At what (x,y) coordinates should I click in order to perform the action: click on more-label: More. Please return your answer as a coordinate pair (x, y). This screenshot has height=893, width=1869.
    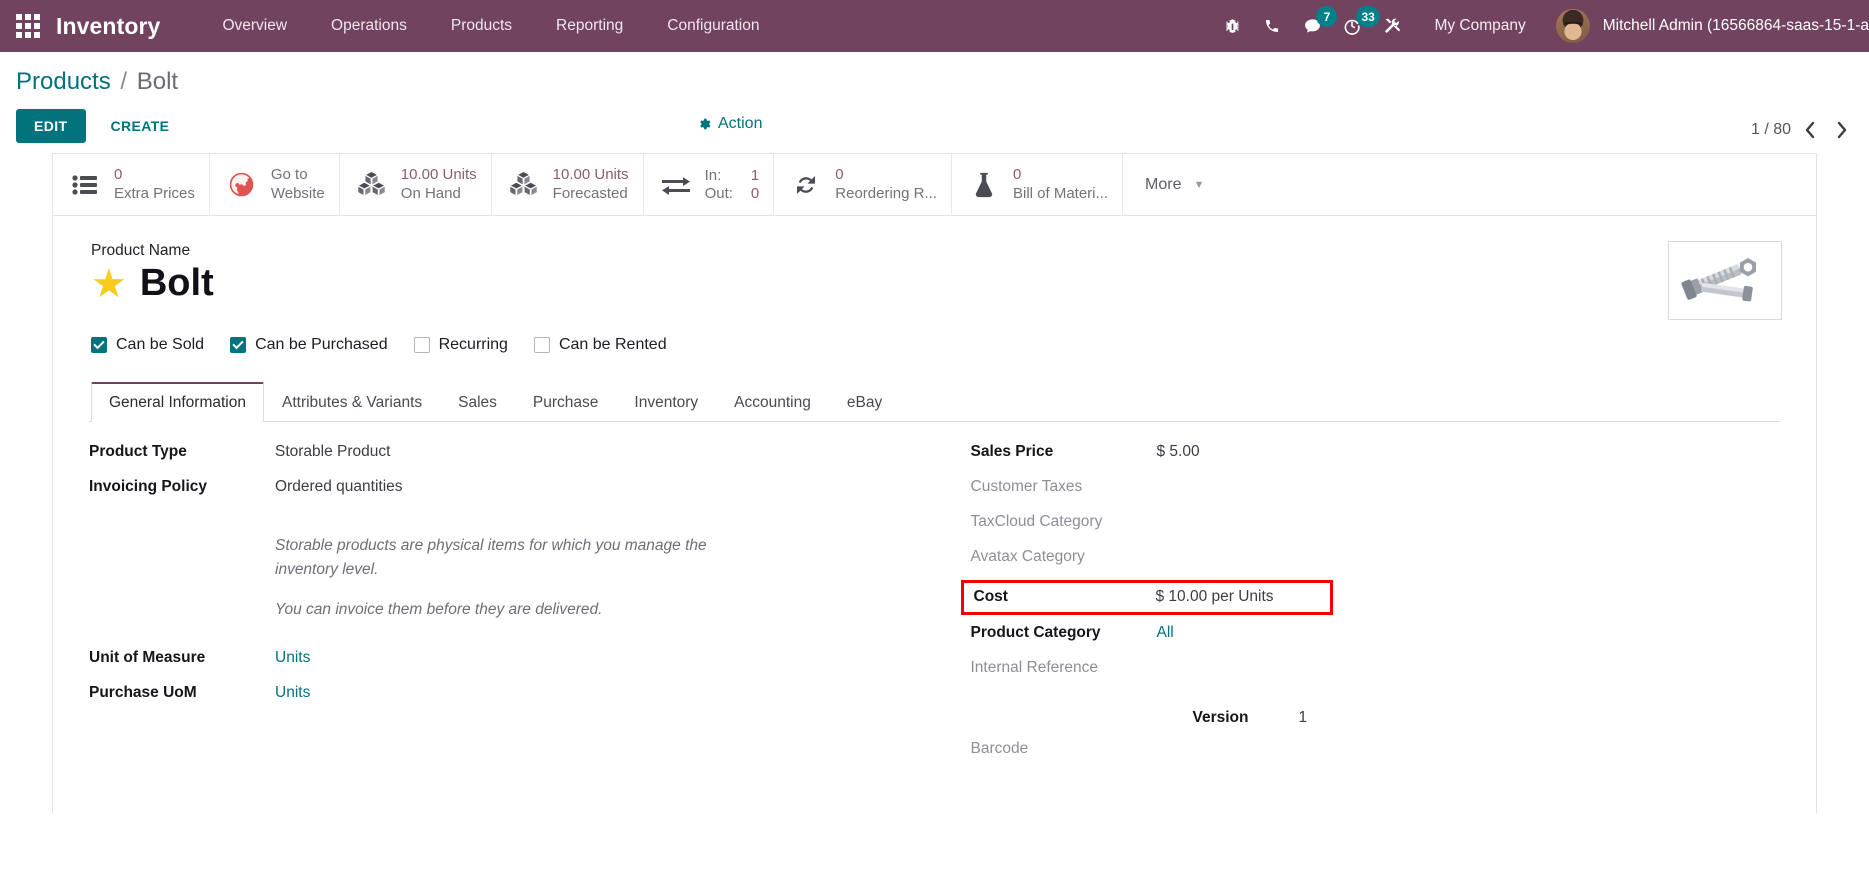
    Looking at the image, I should click on (1163, 184).